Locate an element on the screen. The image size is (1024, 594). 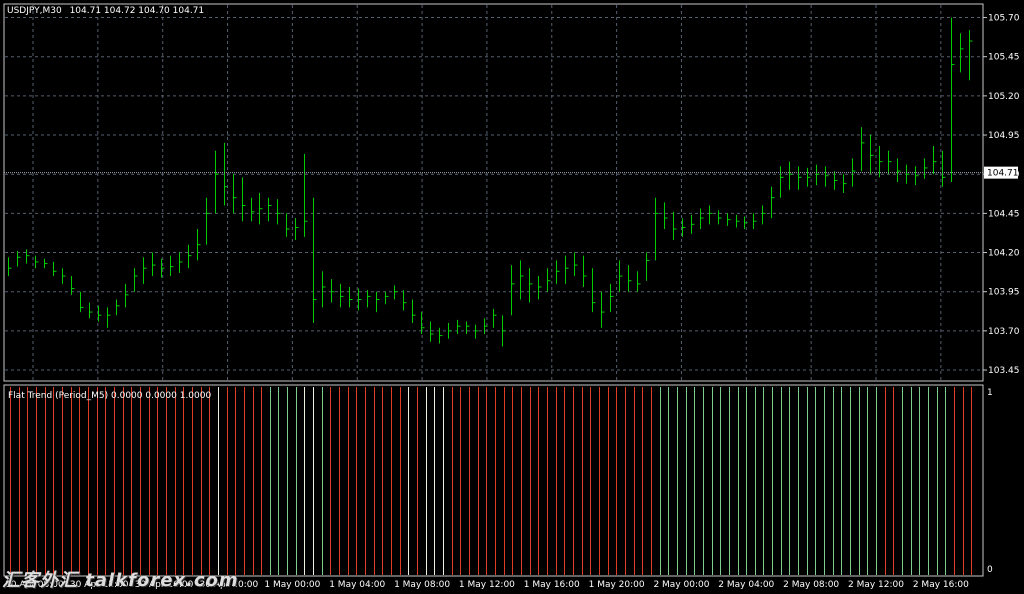
x-tick-label: 2 May 00:00 is located at coordinates (681, 585).